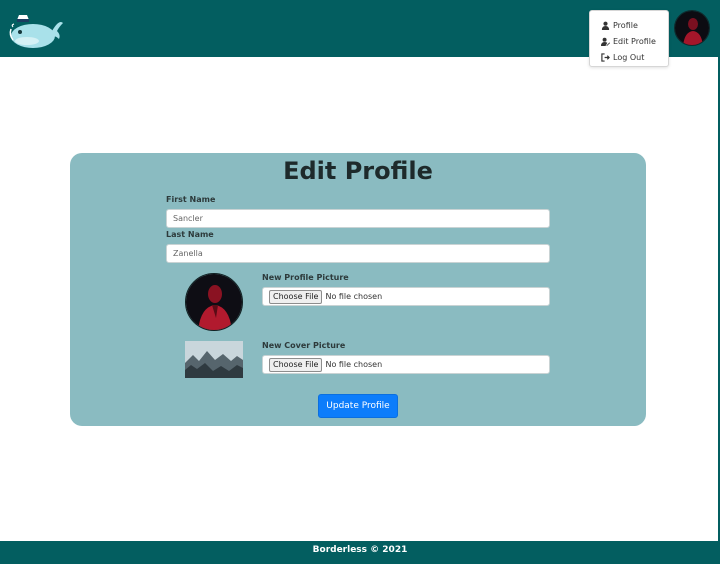 The image size is (720, 564). I want to click on menu-item-log-out: Log Out, so click(622, 57).